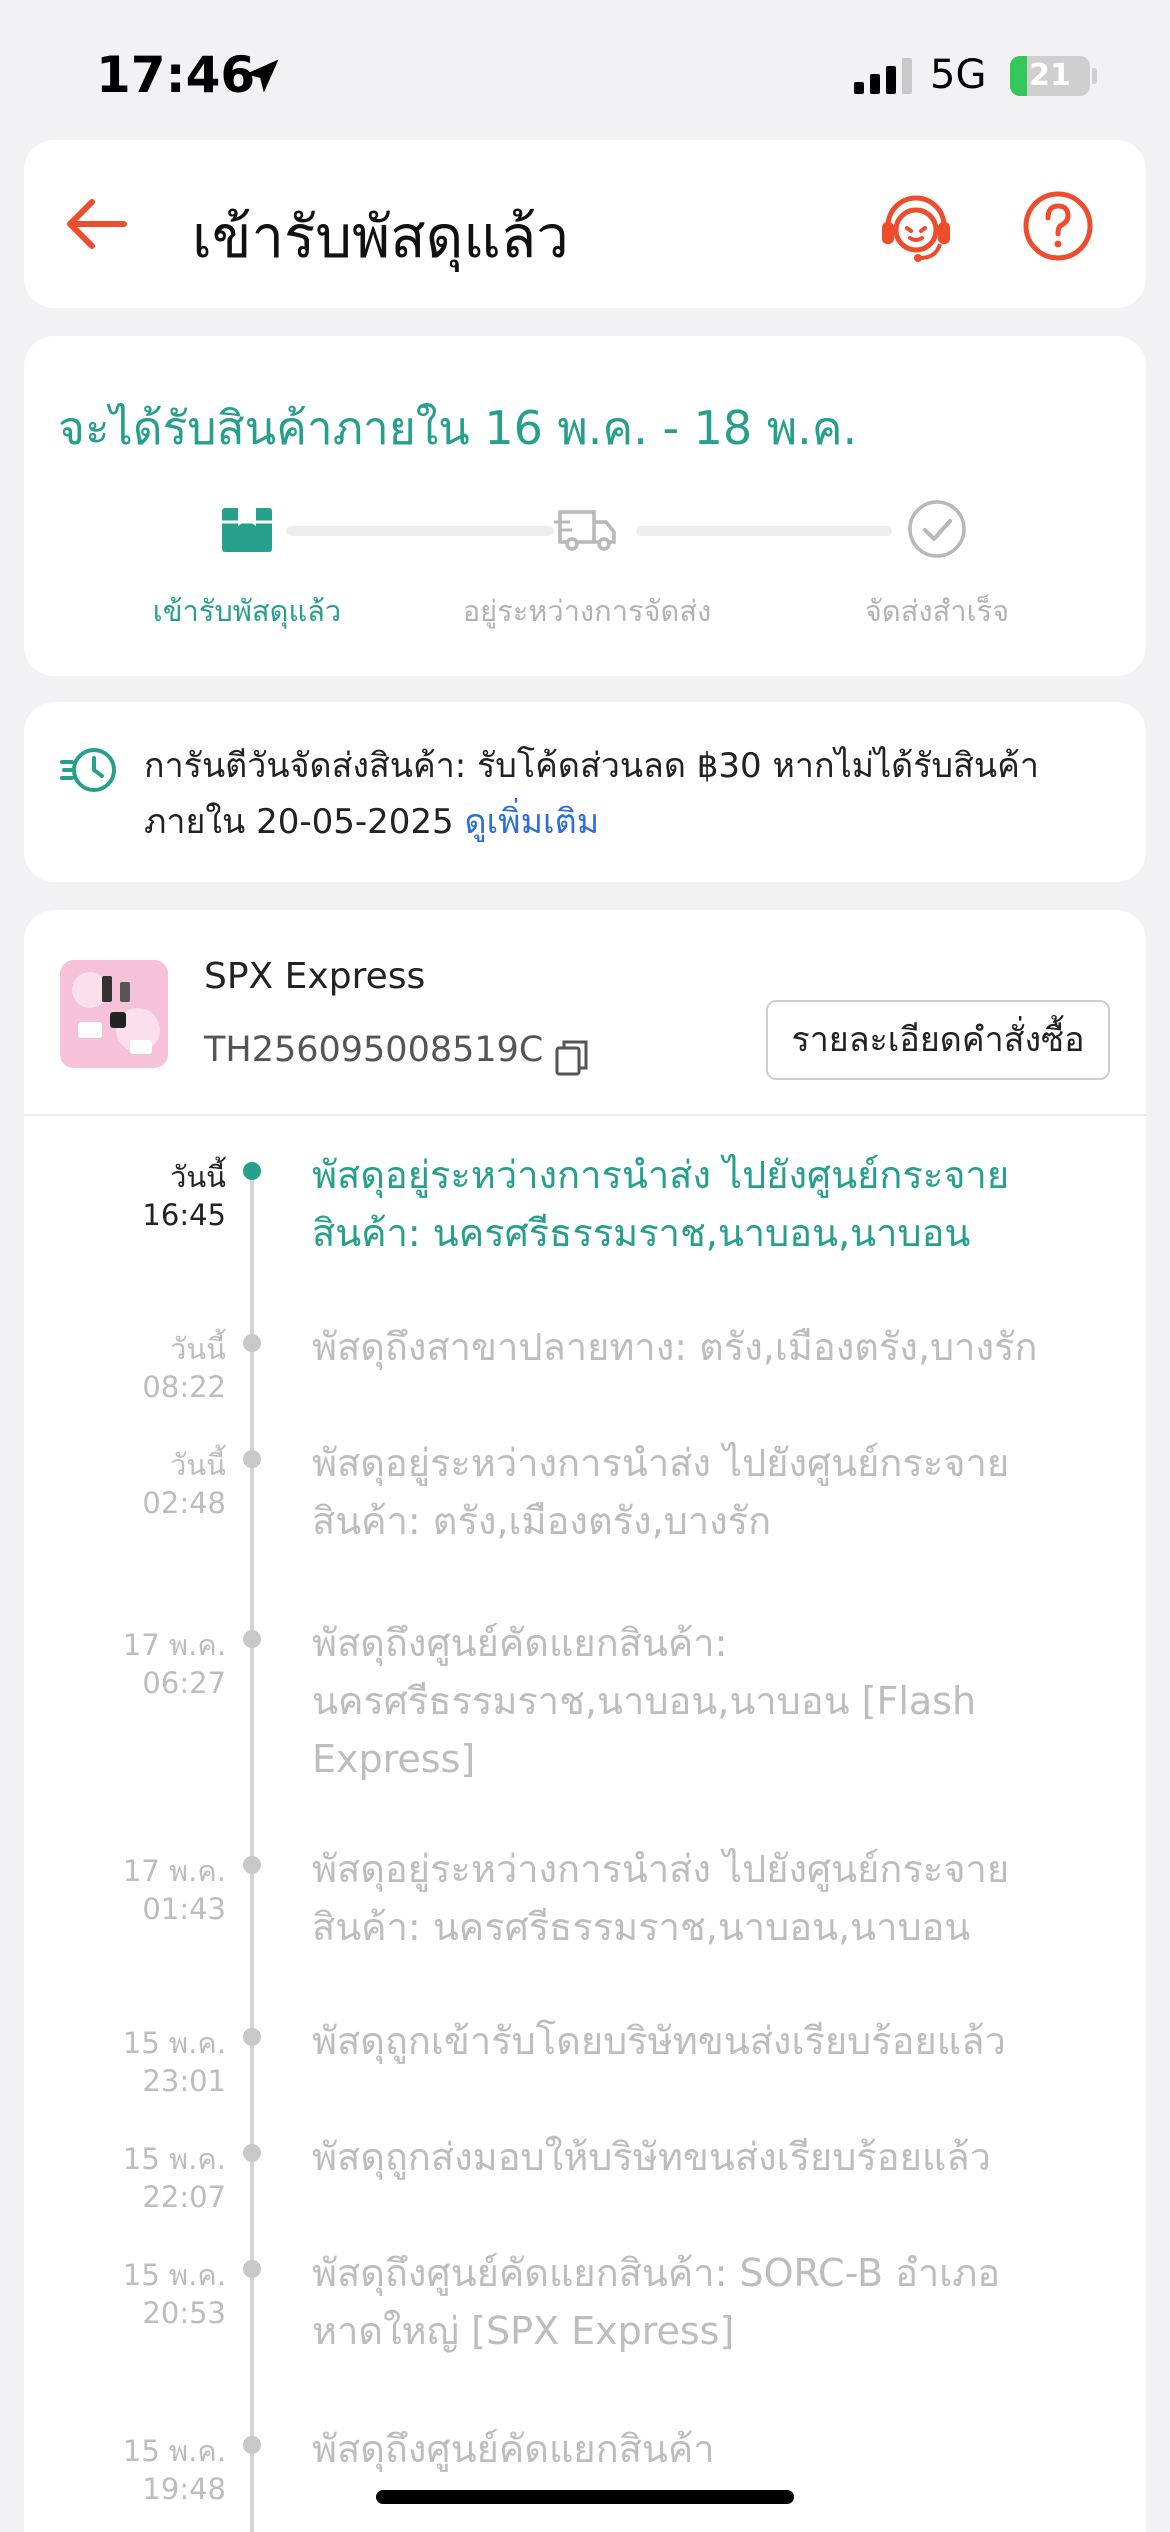 Image resolution: width=1170 pixels, height=2532 pixels. Describe the element at coordinates (184, 1387) in the screenshot. I see `event-time: 08:22` at that location.